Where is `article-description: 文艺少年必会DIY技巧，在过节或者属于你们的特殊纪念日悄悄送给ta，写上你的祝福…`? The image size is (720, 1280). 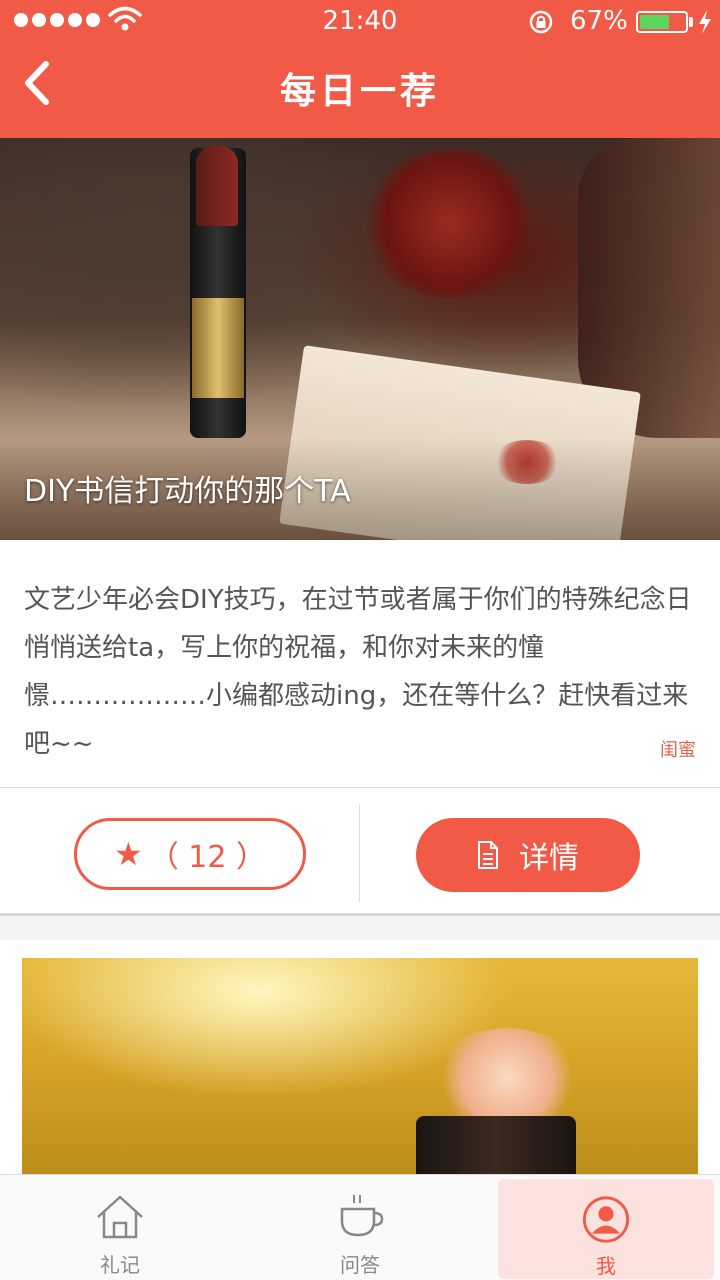
article-description: 文艺少年必会DIY技巧，在过节或者属于你们的特殊纪念日悄悄送给ta，写上你的祝福… is located at coordinates (358, 672).